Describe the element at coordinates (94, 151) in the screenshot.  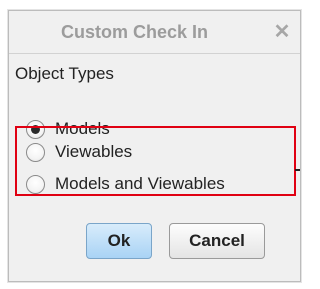
I see `radio-label-viewables: Viewables` at that location.